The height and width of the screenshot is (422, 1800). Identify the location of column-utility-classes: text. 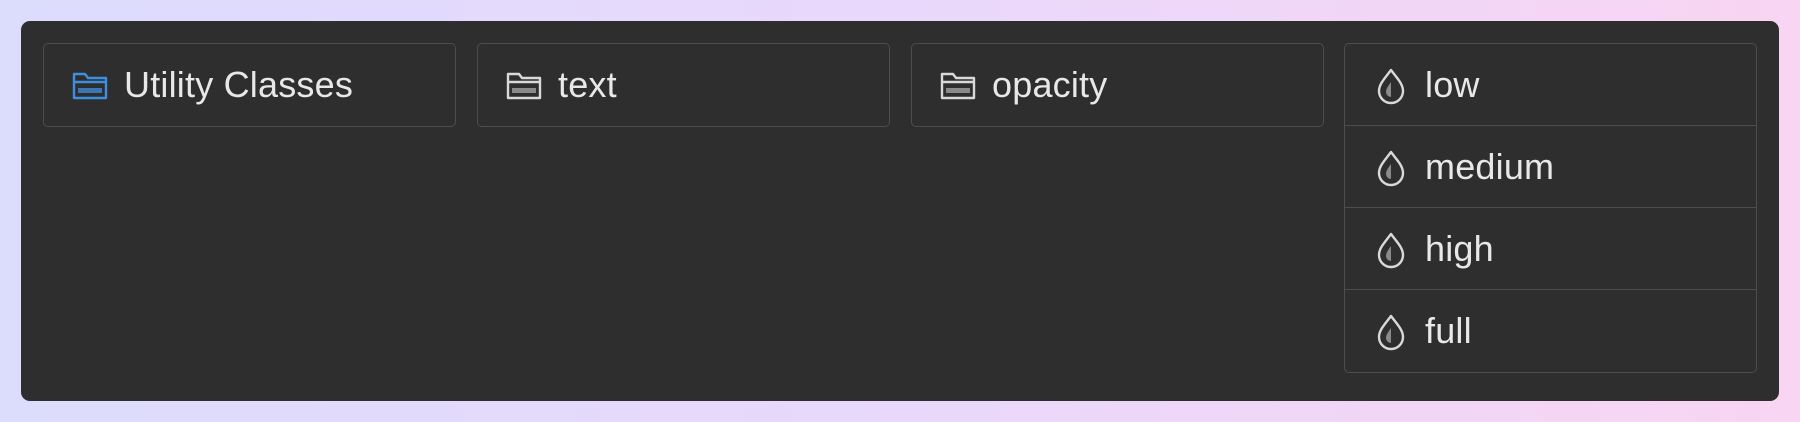
(683, 85).